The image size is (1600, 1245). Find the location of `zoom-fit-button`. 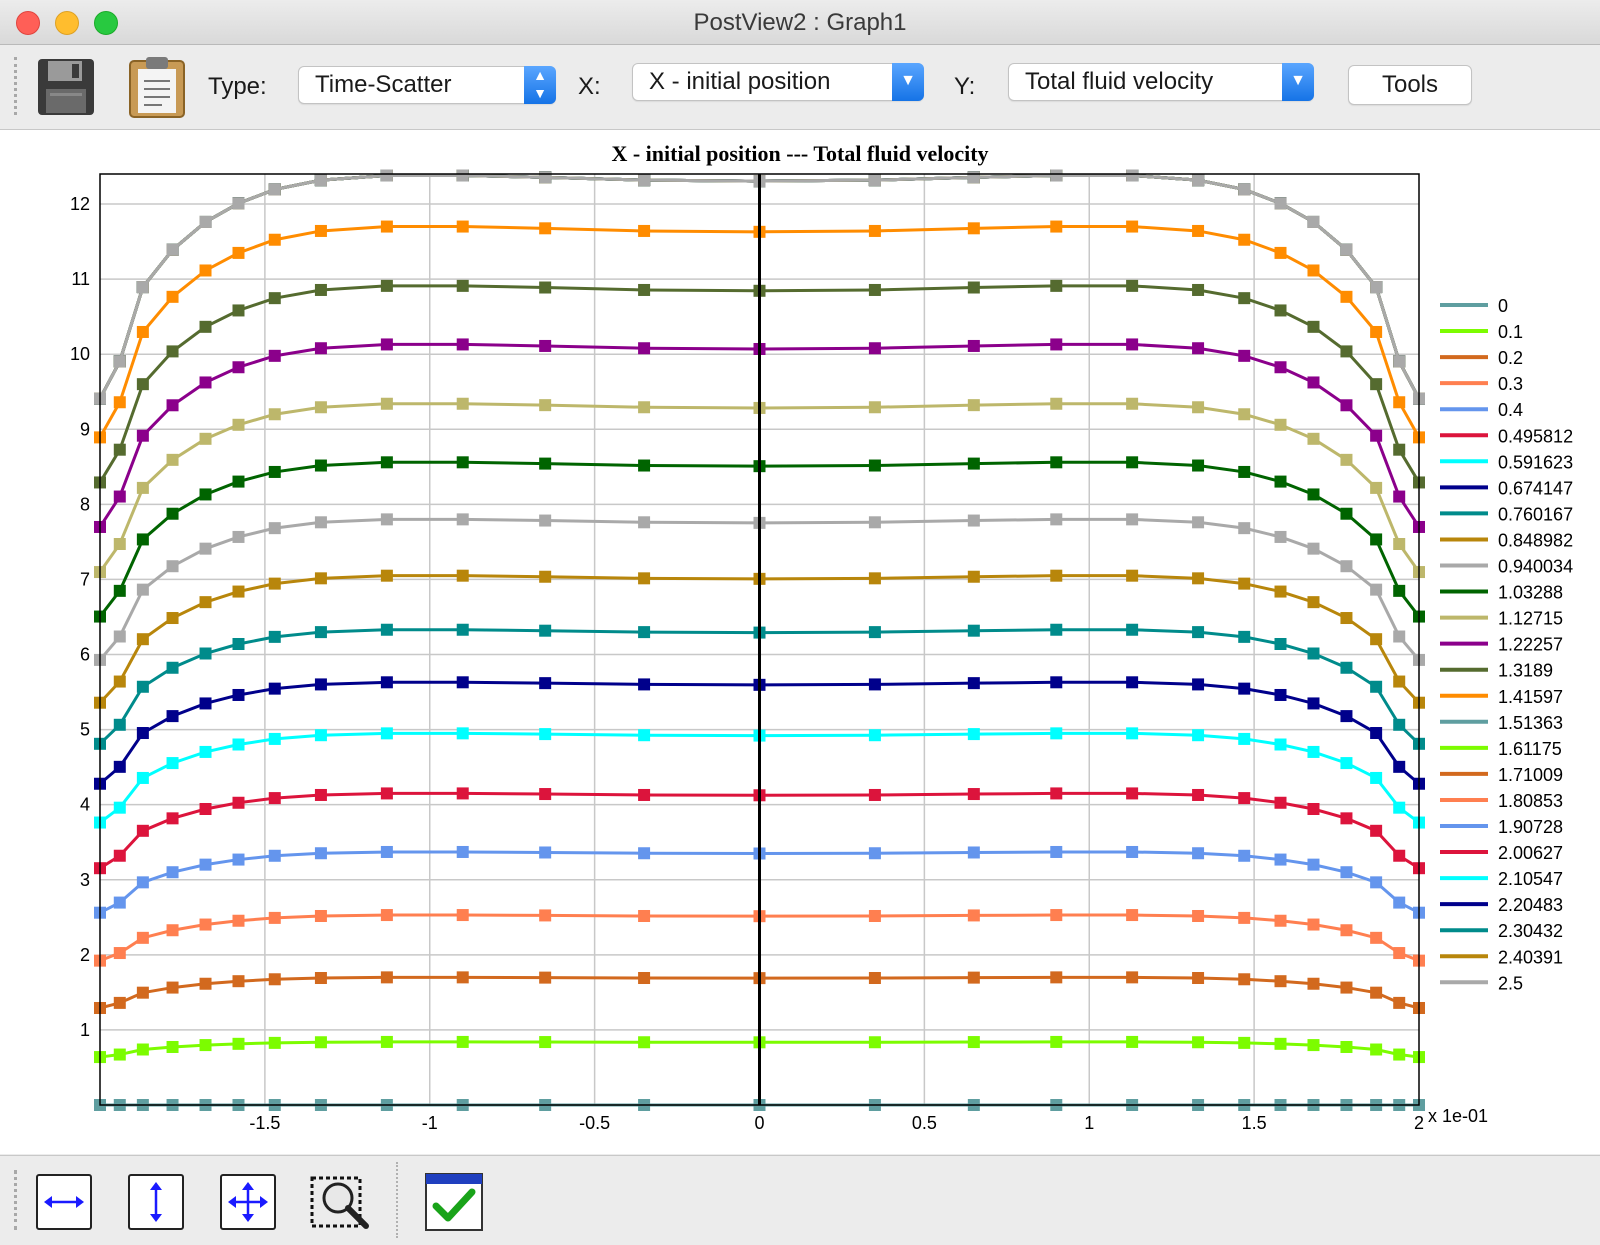

zoom-fit-button is located at coordinates (248, 1202).